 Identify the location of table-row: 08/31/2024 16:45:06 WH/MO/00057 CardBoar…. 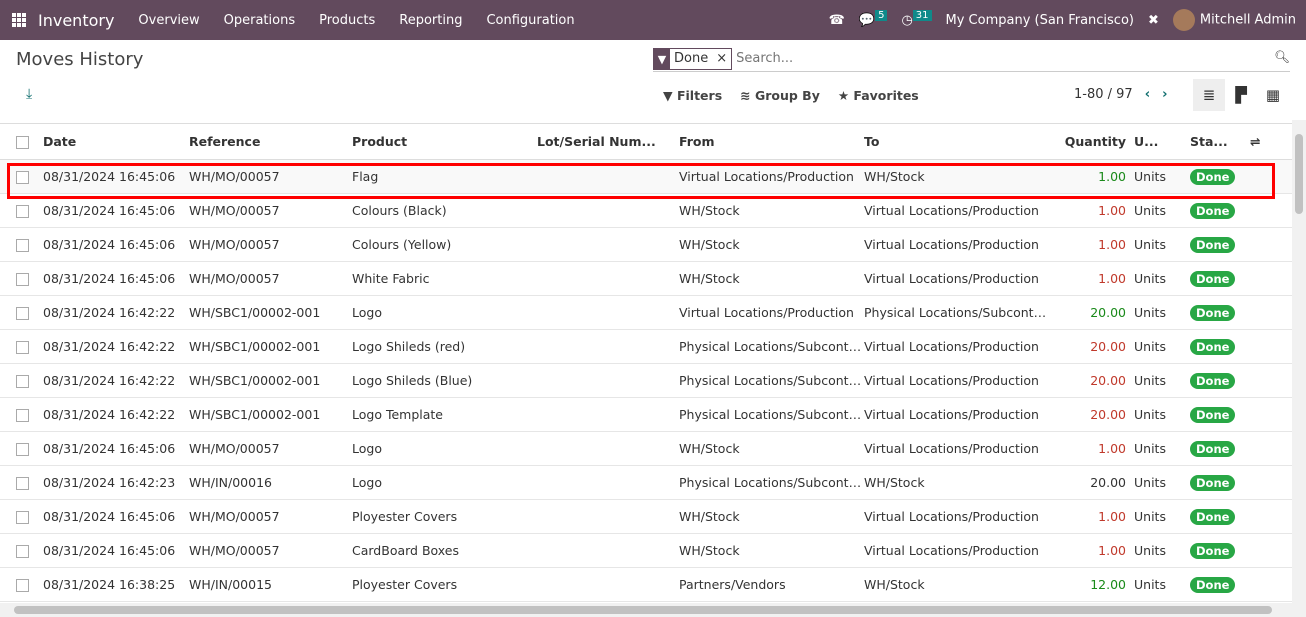
(646, 550).